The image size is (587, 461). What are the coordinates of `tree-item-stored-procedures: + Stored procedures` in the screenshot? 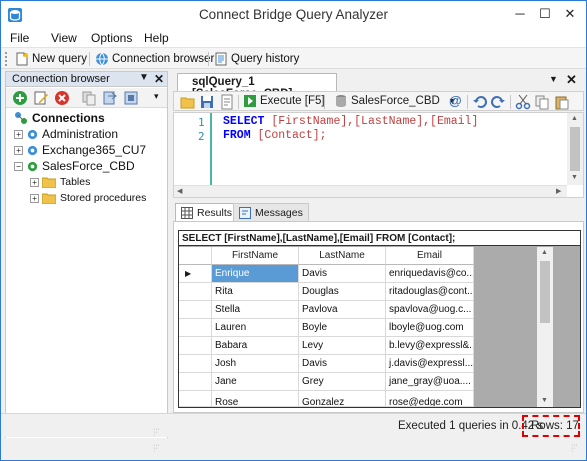 It's located at (88, 198).